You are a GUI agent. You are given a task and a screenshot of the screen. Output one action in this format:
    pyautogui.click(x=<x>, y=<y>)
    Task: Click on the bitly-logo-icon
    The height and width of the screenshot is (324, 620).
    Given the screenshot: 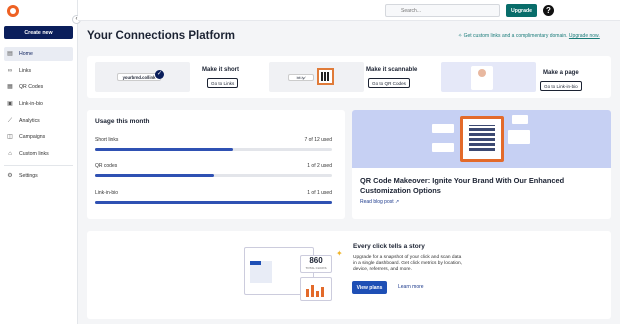 What is the action you would take?
    pyautogui.click(x=13, y=11)
    